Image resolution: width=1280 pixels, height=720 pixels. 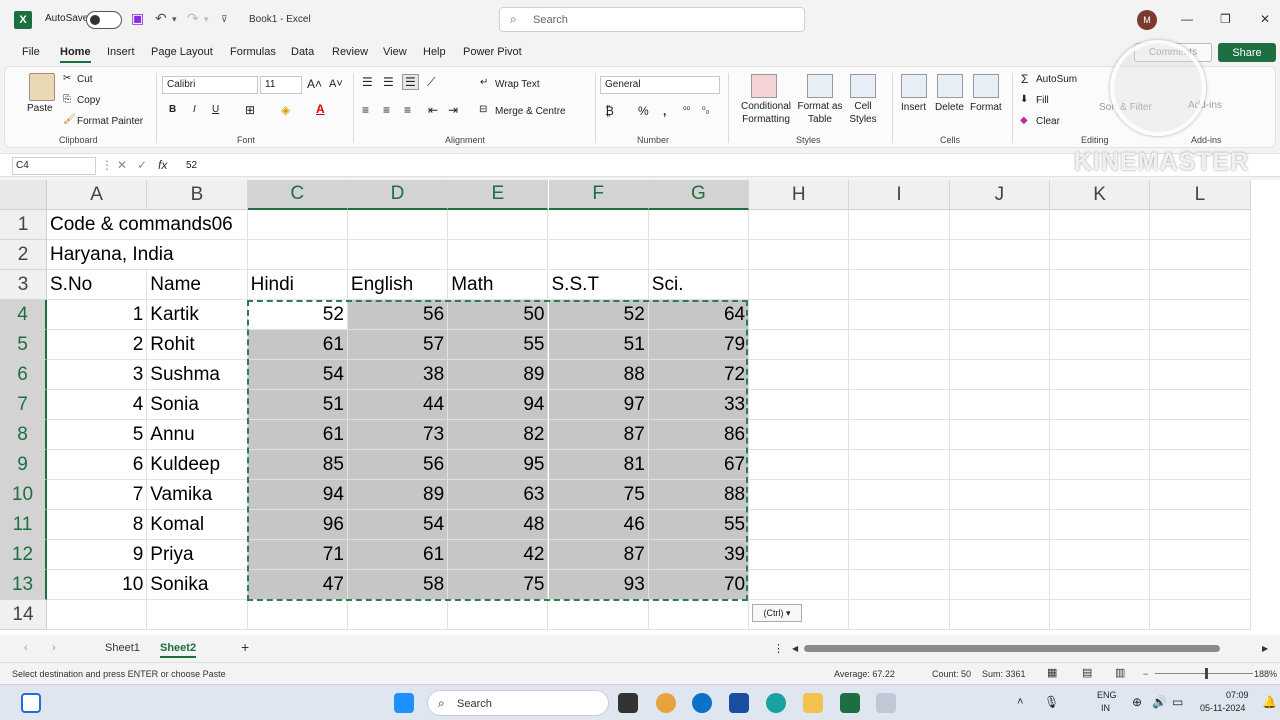 I want to click on cell-f14, so click(x=598, y=615).